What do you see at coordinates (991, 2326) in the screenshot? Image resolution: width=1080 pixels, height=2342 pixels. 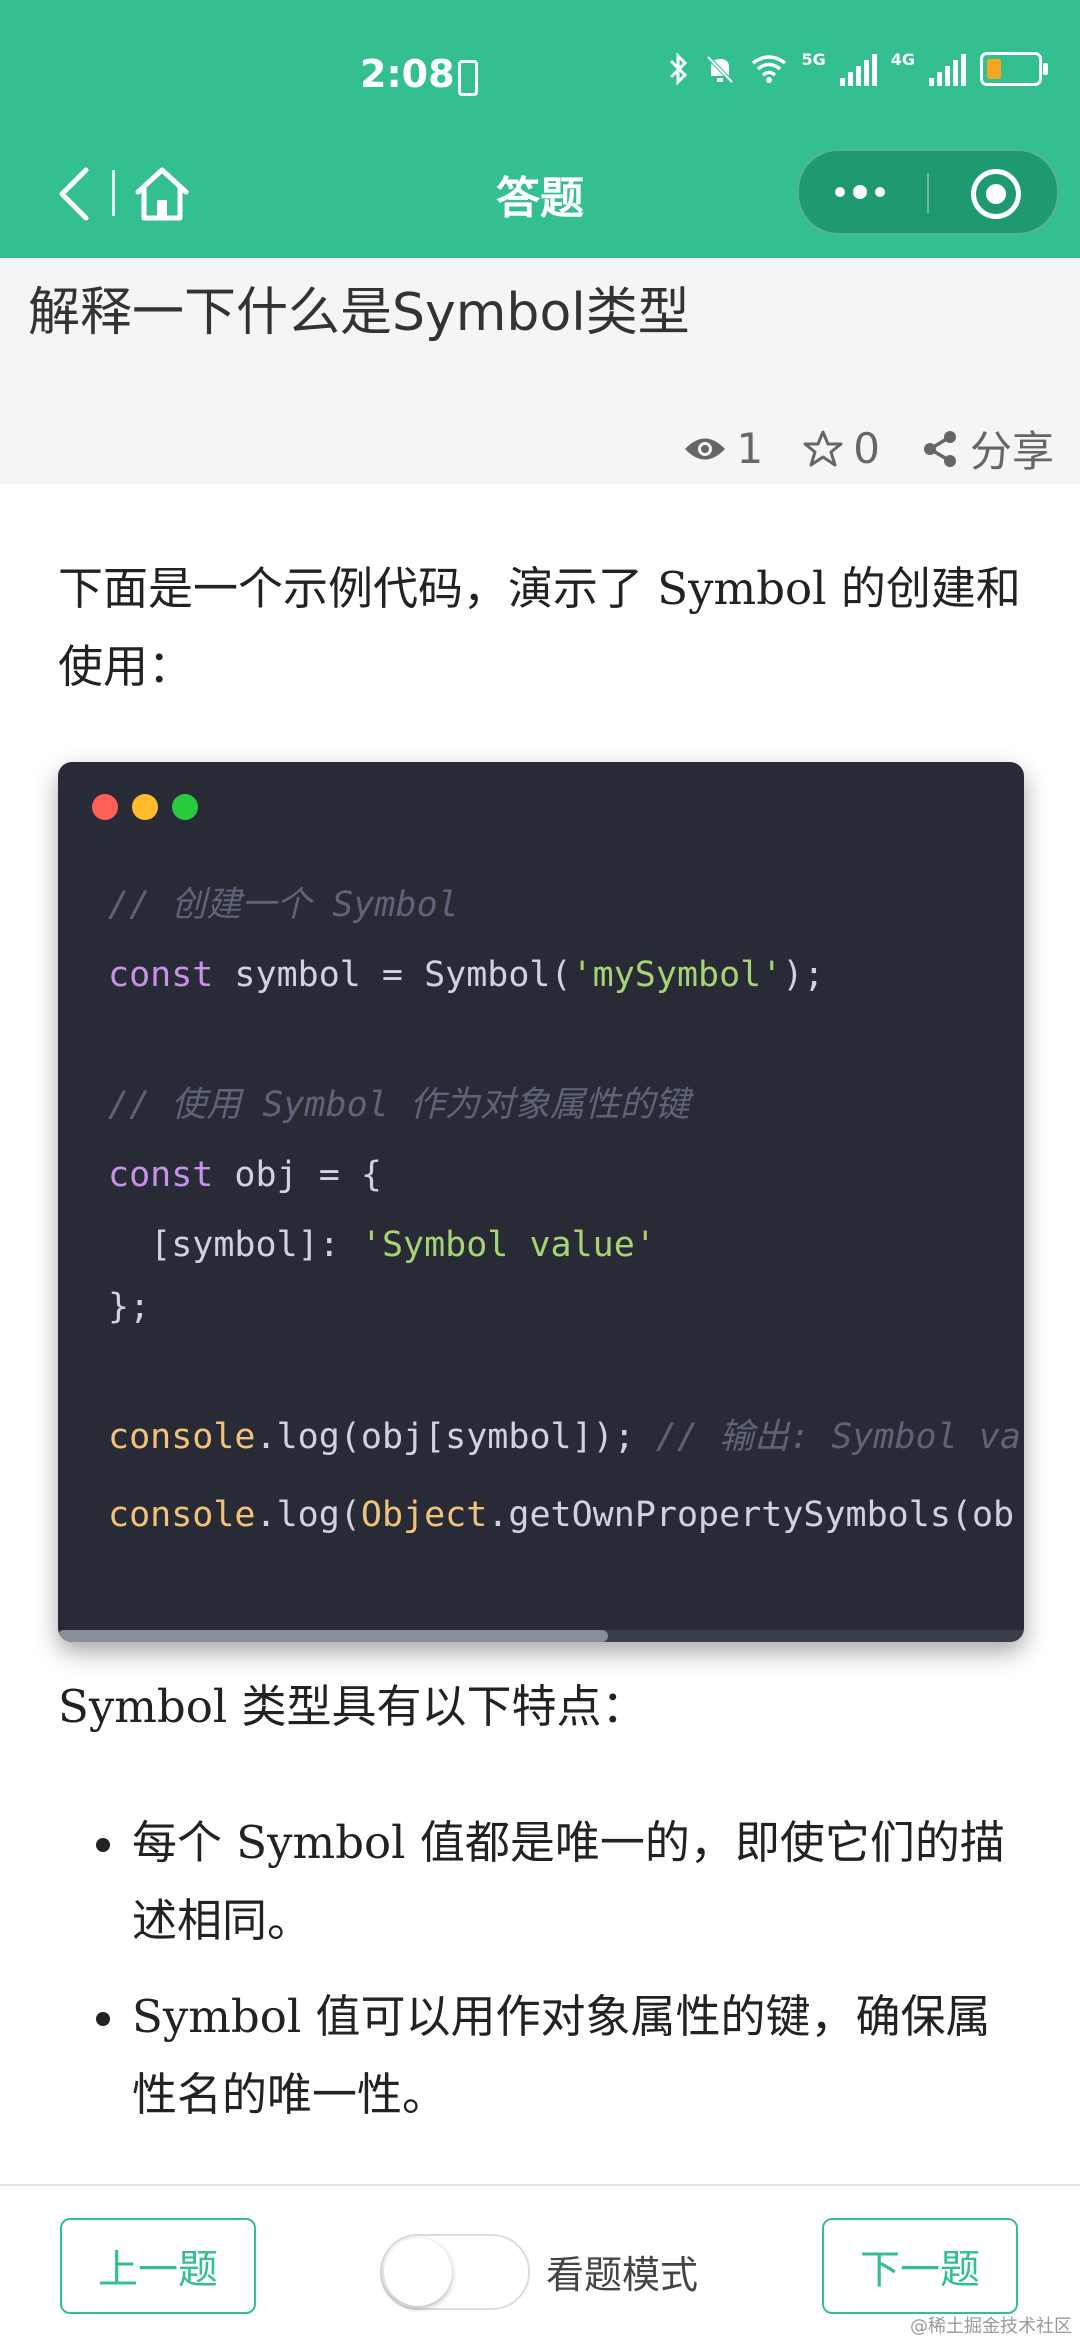 I see `watermark: @稀土掘金技术社区` at bounding box center [991, 2326].